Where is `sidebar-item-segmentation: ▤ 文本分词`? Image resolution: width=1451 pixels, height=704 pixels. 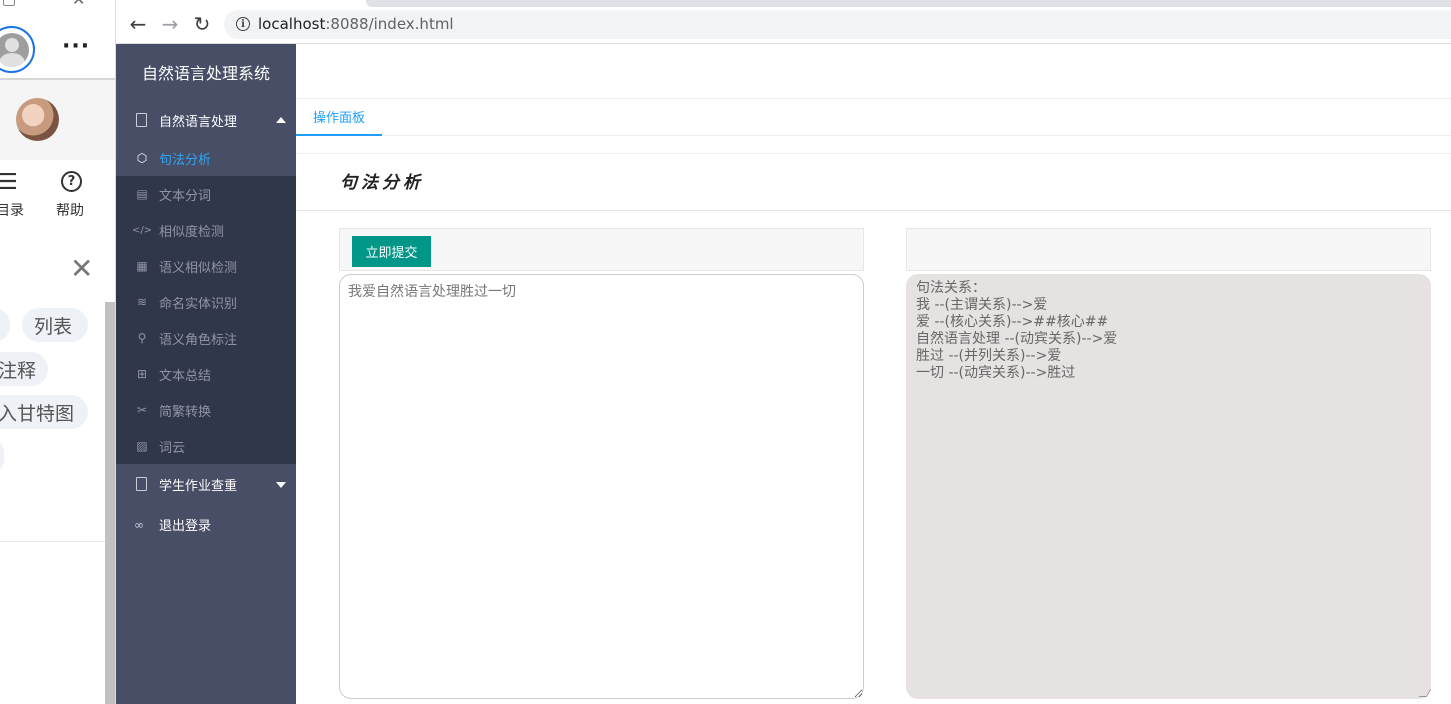 sidebar-item-segmentation: ▤ 文本分词 is located at coordinates (206, 194).